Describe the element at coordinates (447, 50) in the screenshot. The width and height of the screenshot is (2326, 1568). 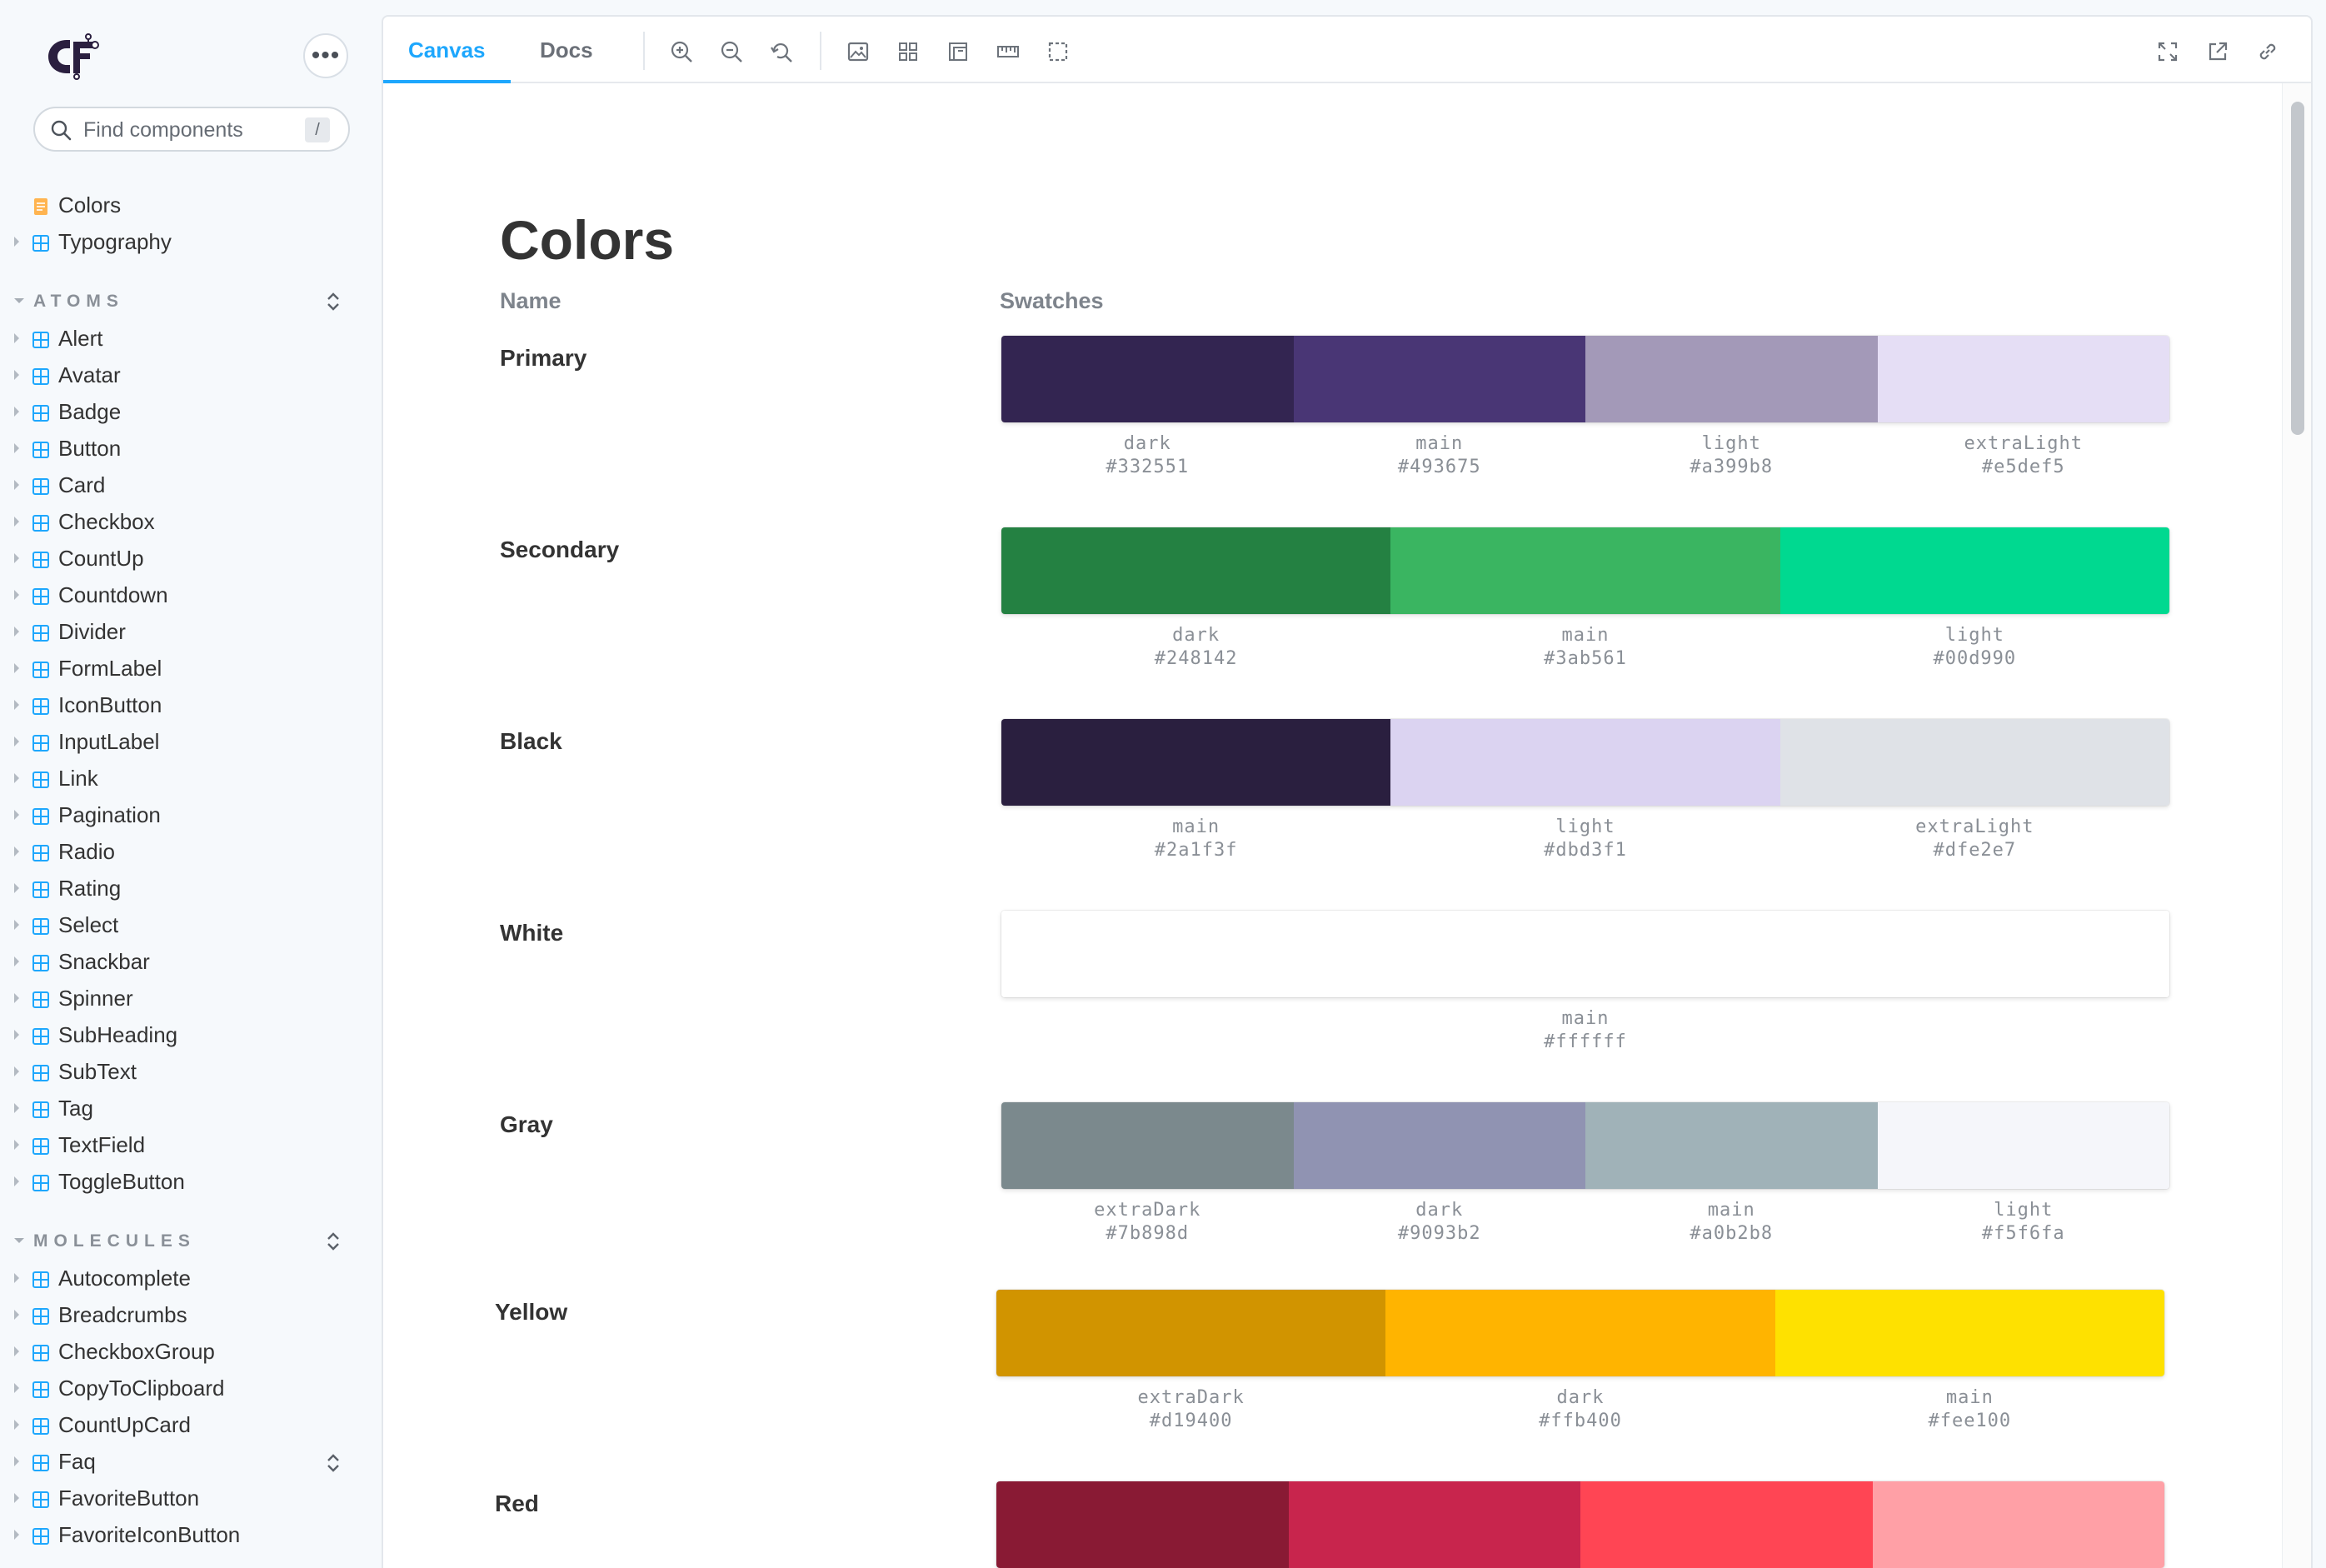
I see `tab-canvas: Canvas` at that location.